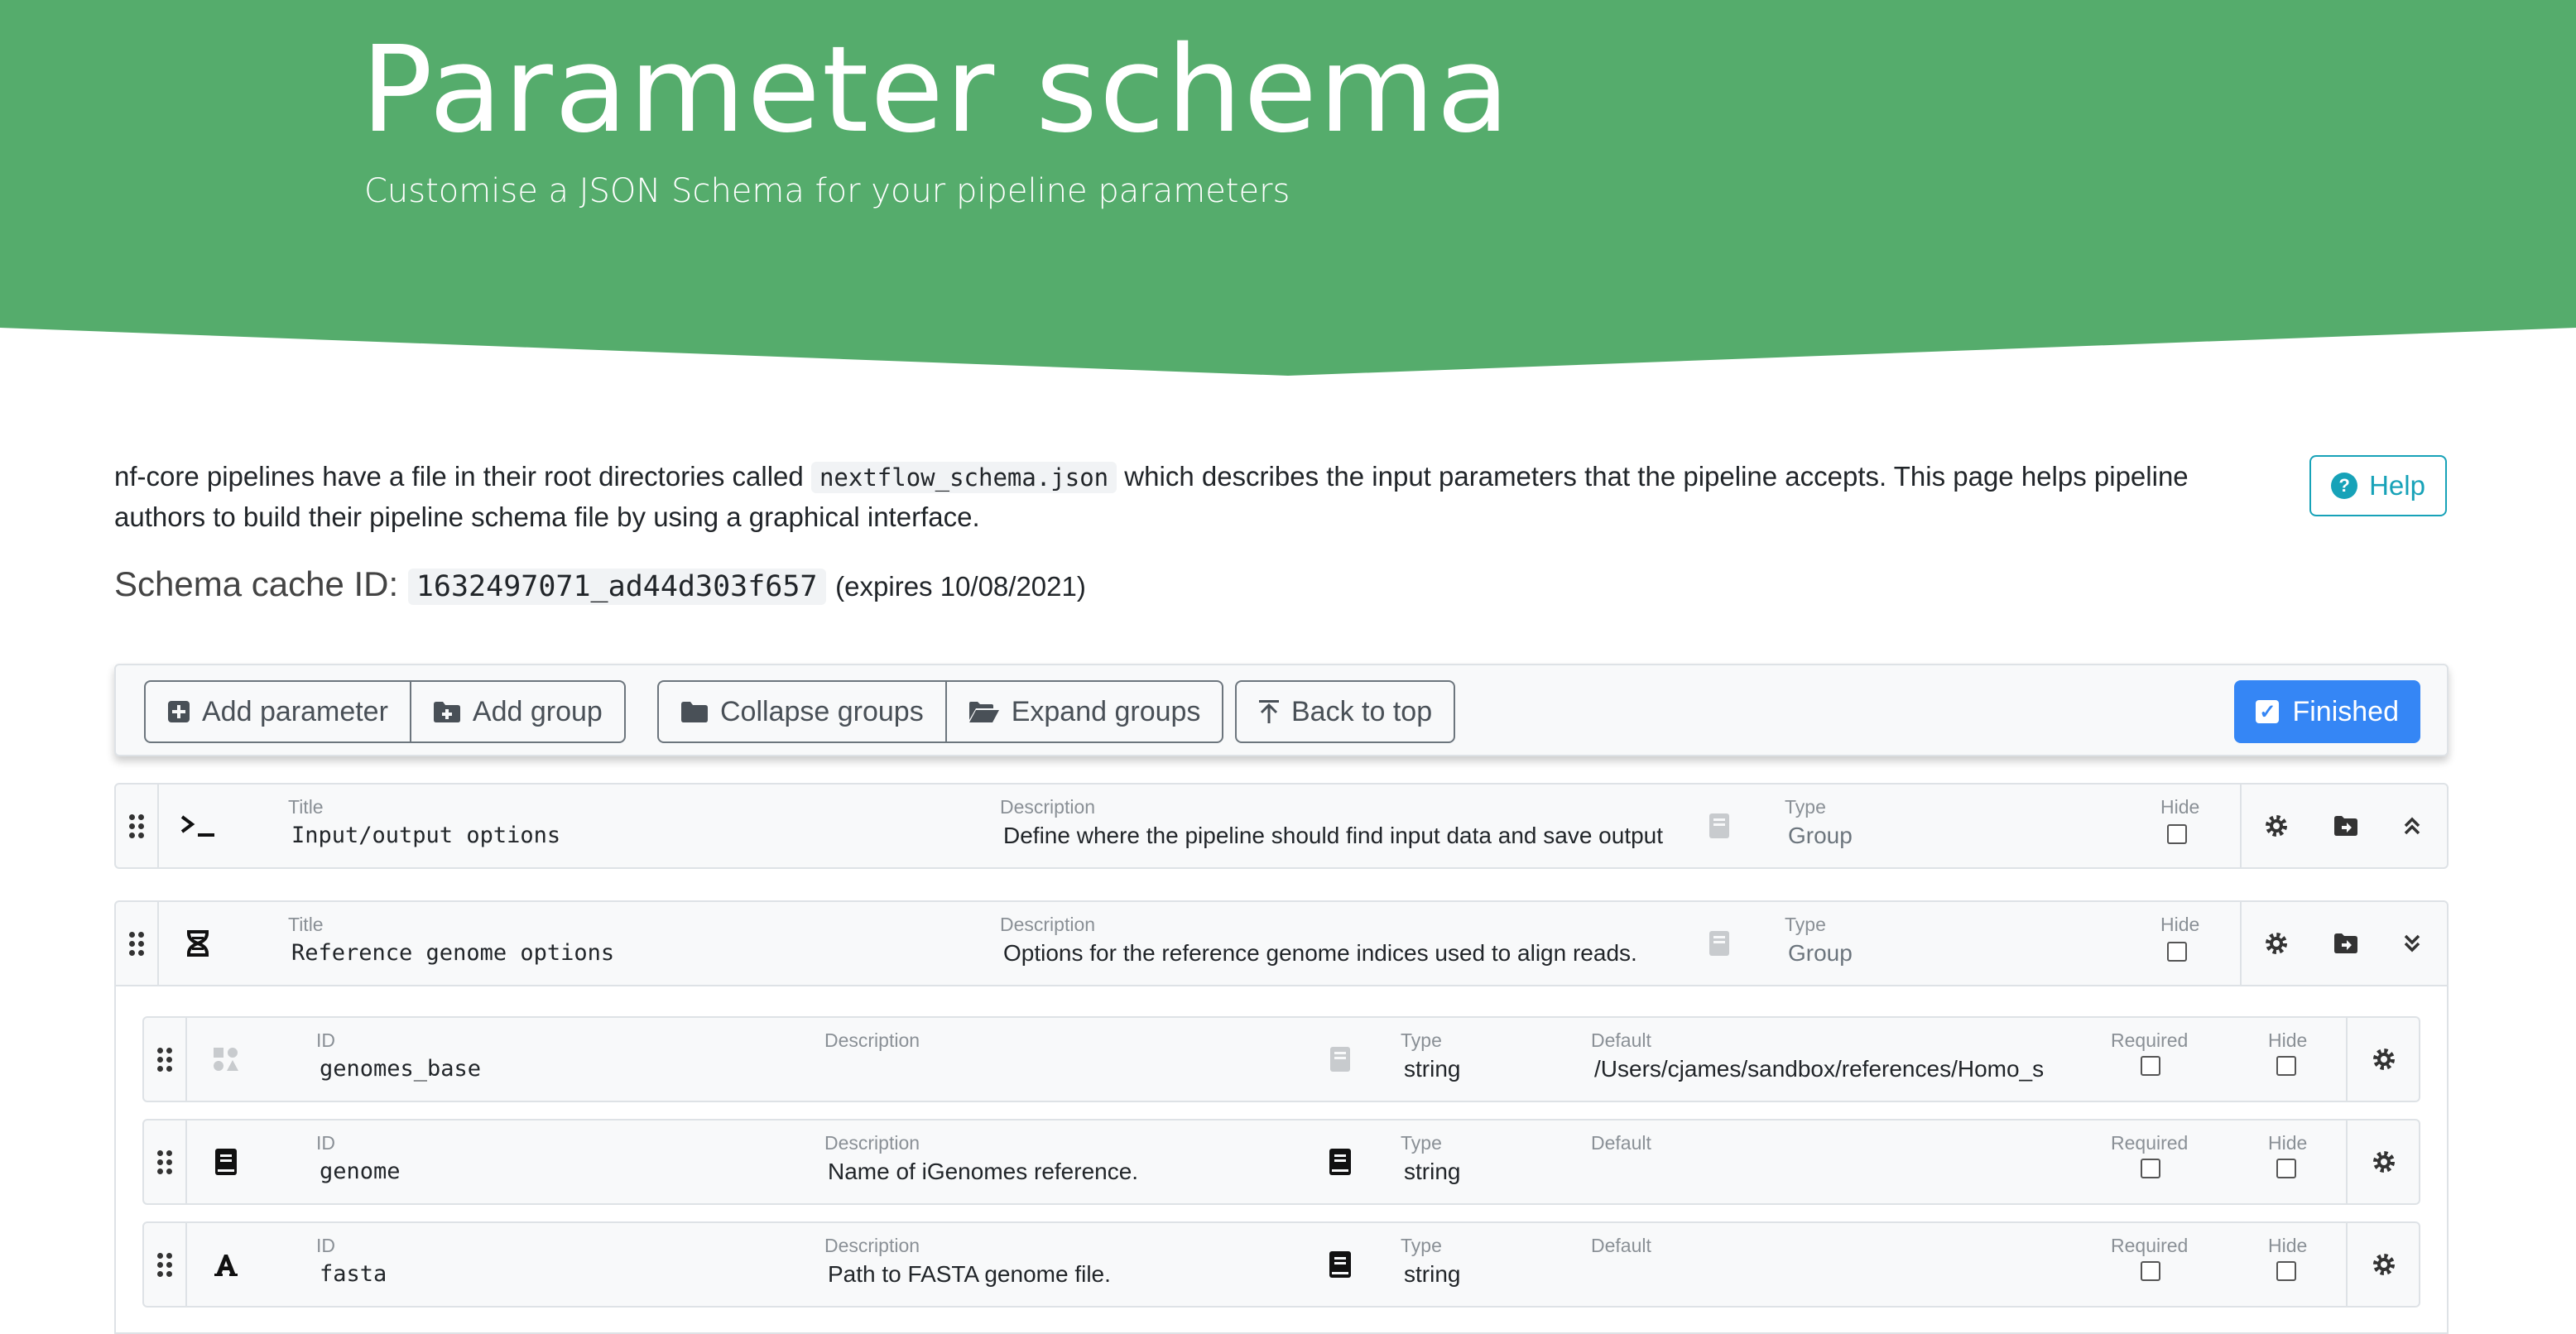 The height and width of the screenshot is (1334, 2576). I want to click on add-parameter-button: Add parameter, so click(278, 711).